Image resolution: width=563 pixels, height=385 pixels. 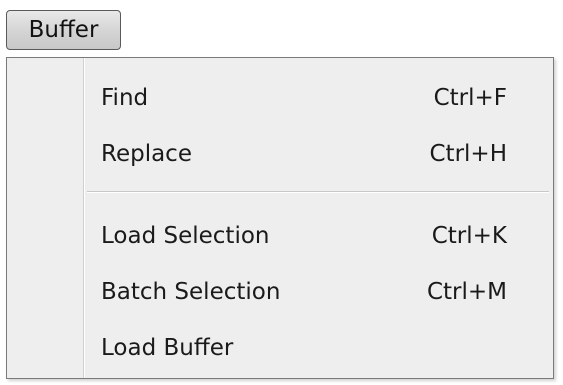 I want to click on menu-item-batch-selection: Batch Selection Ctrl+M, so click(x=318, y=292).